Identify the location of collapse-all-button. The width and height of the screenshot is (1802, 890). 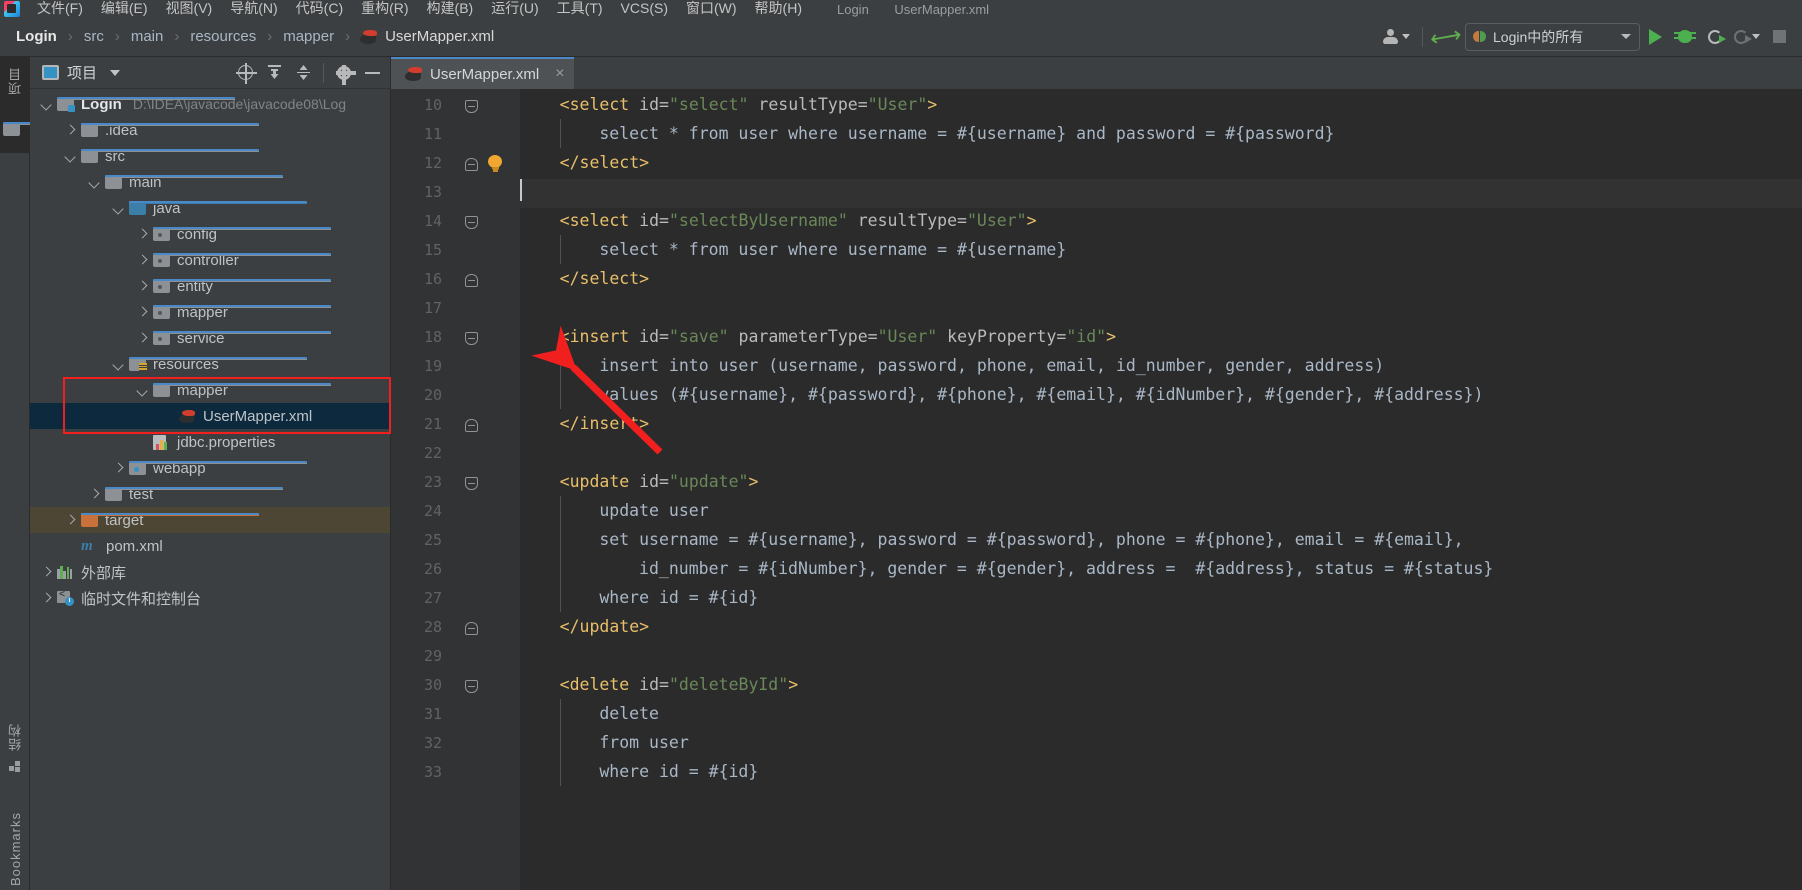
(303, 73).